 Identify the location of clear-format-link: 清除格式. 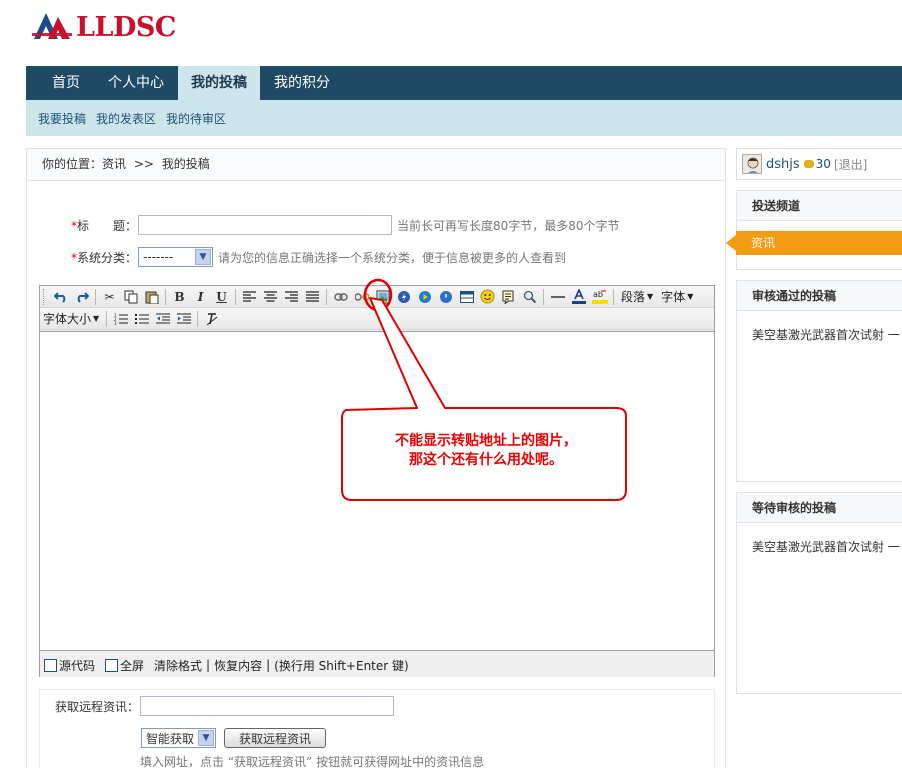
(178, 665).